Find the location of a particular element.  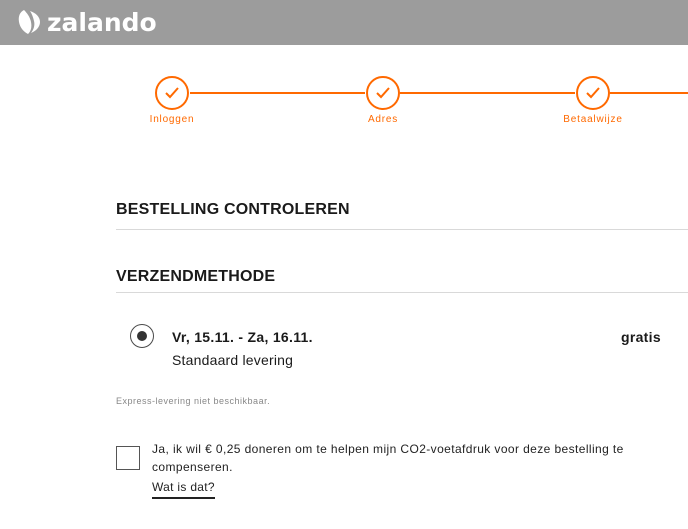

step-inloggen: Inloggen is located at coordinates (172, 100).